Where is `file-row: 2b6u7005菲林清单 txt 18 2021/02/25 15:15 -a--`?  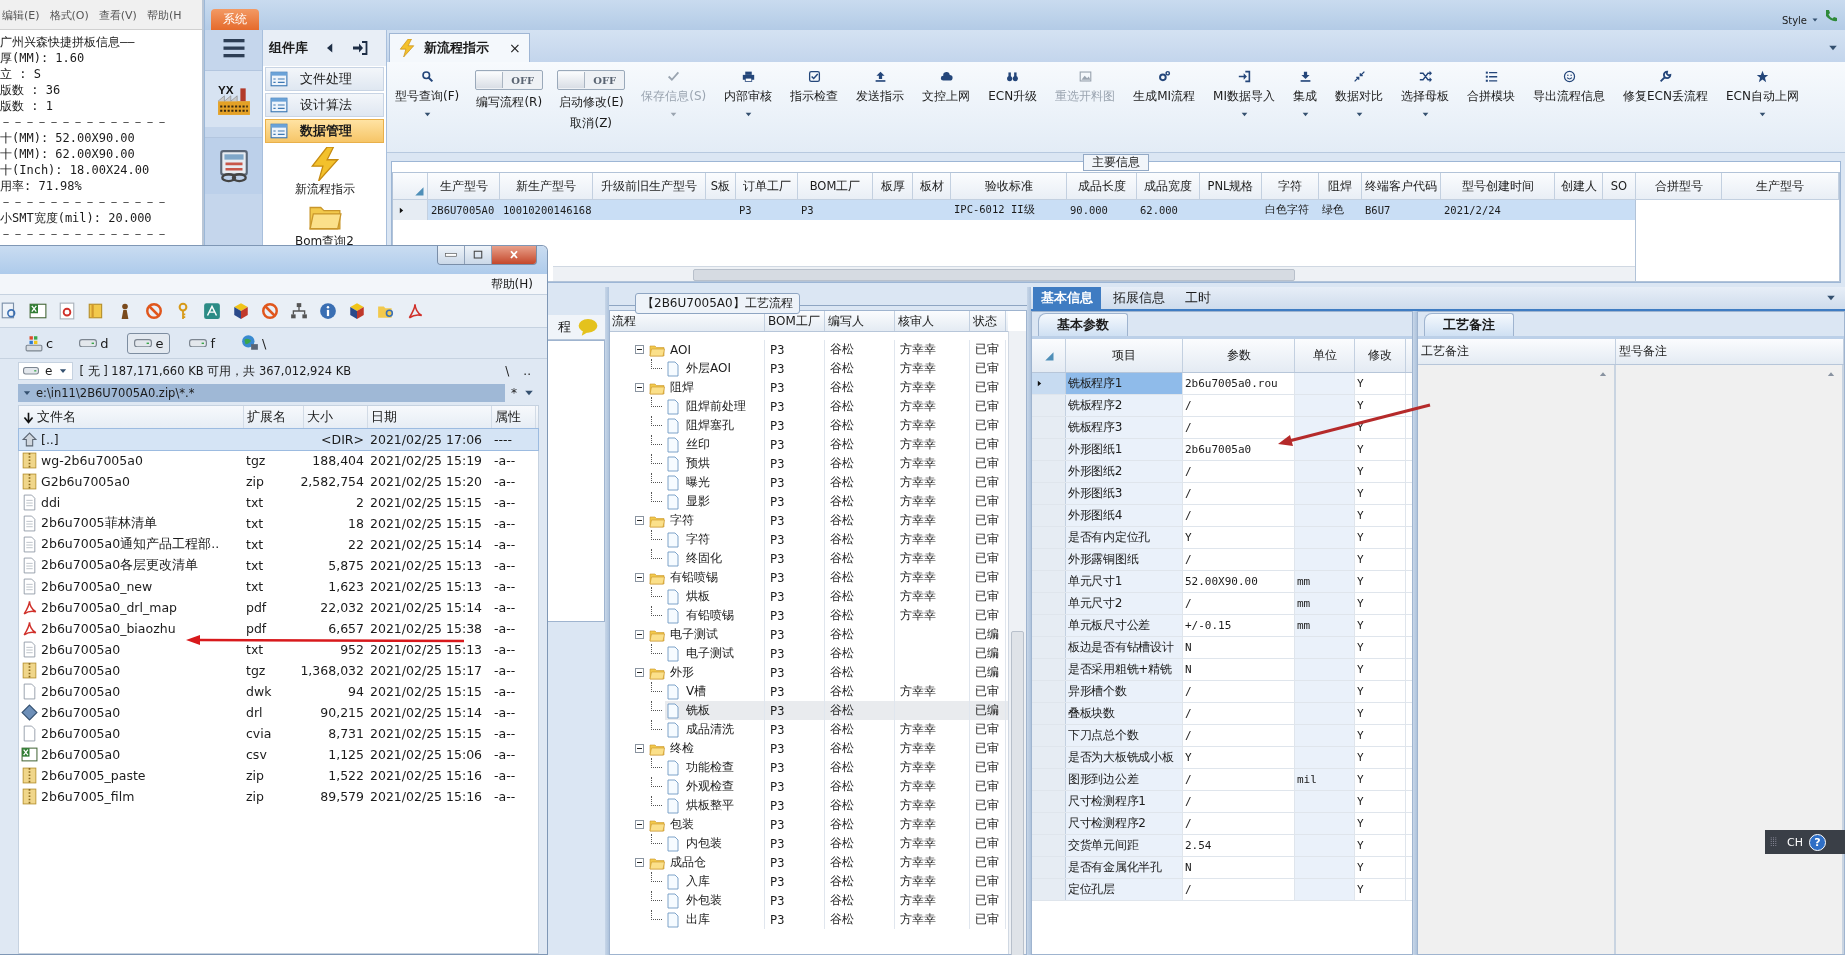 file-row: 2b6u7005菲林清单 txt 18 2021/02/25 15:15 -a-- is located at coordinates (278, 523).